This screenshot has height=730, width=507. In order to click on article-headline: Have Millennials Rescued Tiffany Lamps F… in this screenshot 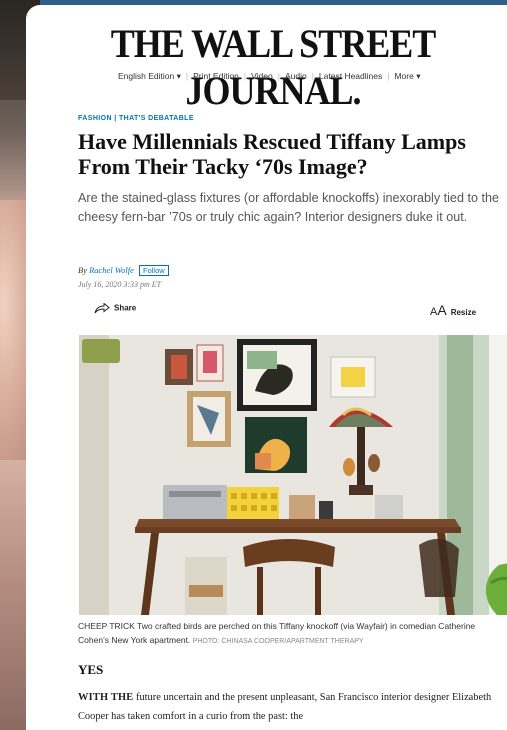, I will do `click(272, 154)`.